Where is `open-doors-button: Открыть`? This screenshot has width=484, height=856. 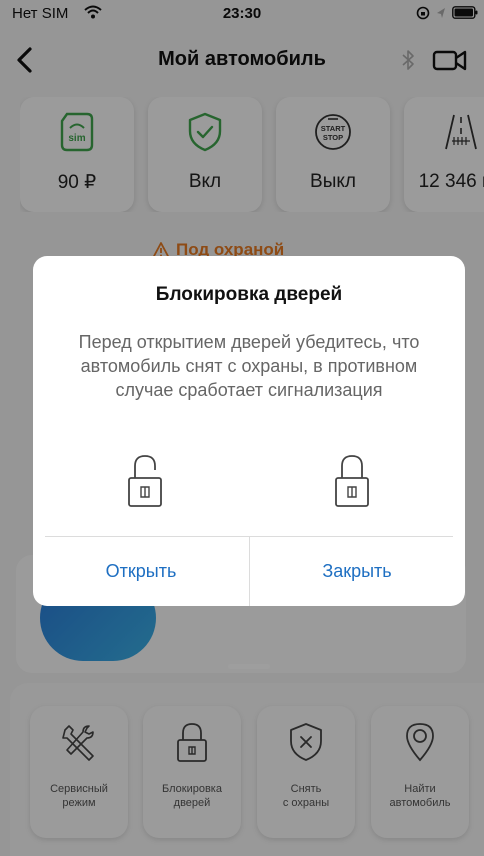 open-doors-button: Открыть is located at coordinates (141, 571).